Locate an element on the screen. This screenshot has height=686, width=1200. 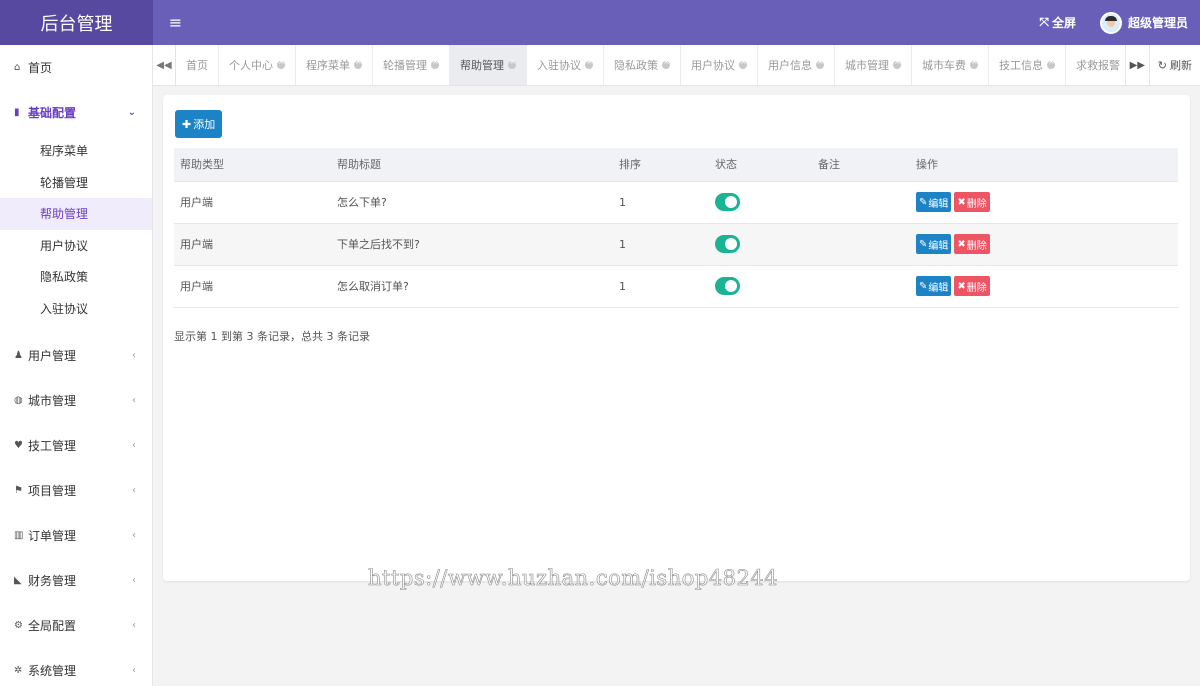
tab-city-fare: 城市车费 is located at coordinates (950, 65).